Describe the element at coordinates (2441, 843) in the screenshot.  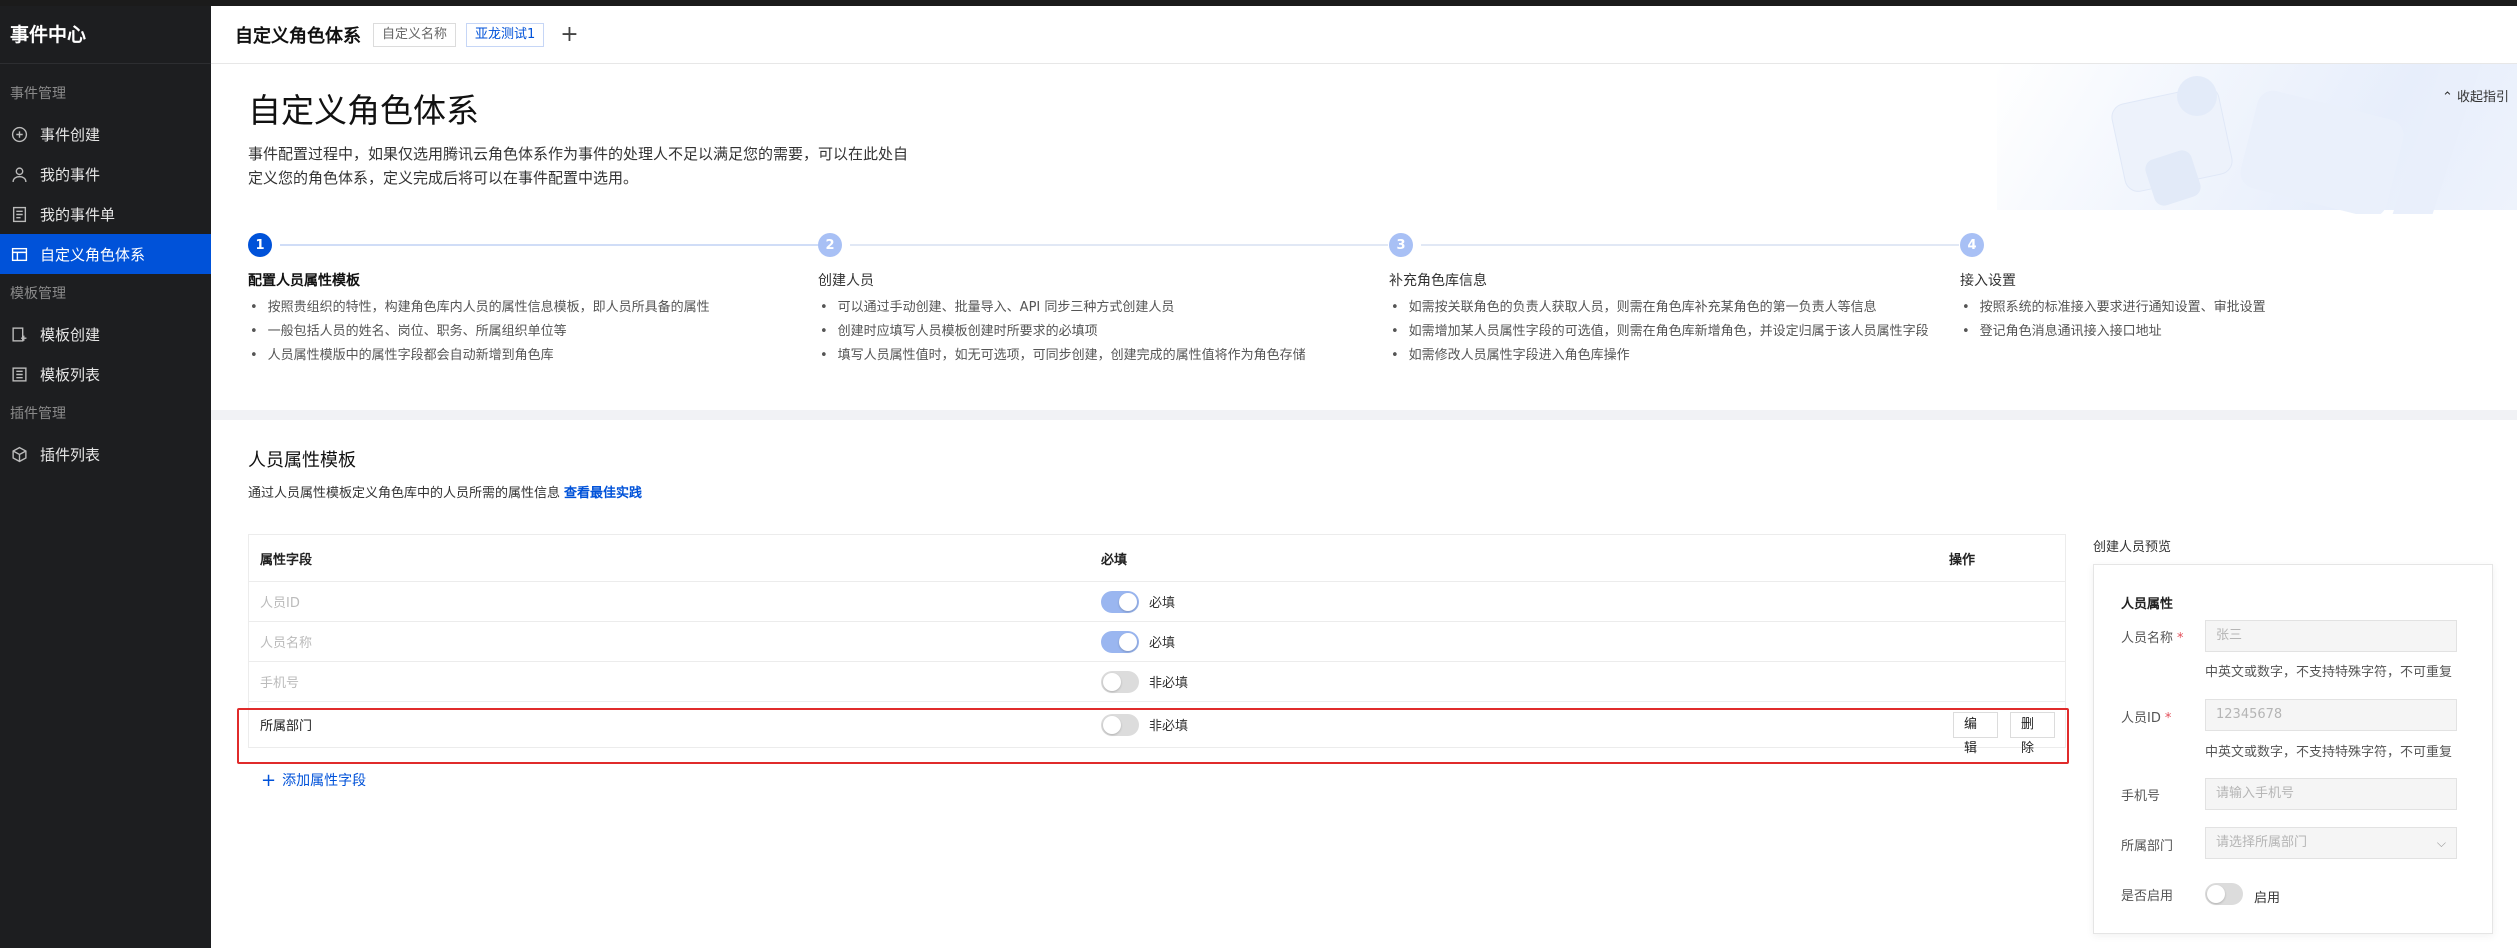
I see `chevron-down-icon: ⌵` at that location.